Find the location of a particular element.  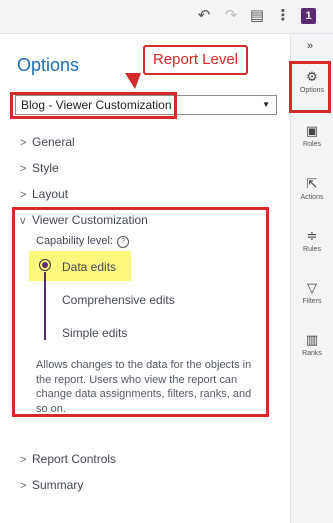

report-level-callout: Report Level is located at coordinates (195, 60).